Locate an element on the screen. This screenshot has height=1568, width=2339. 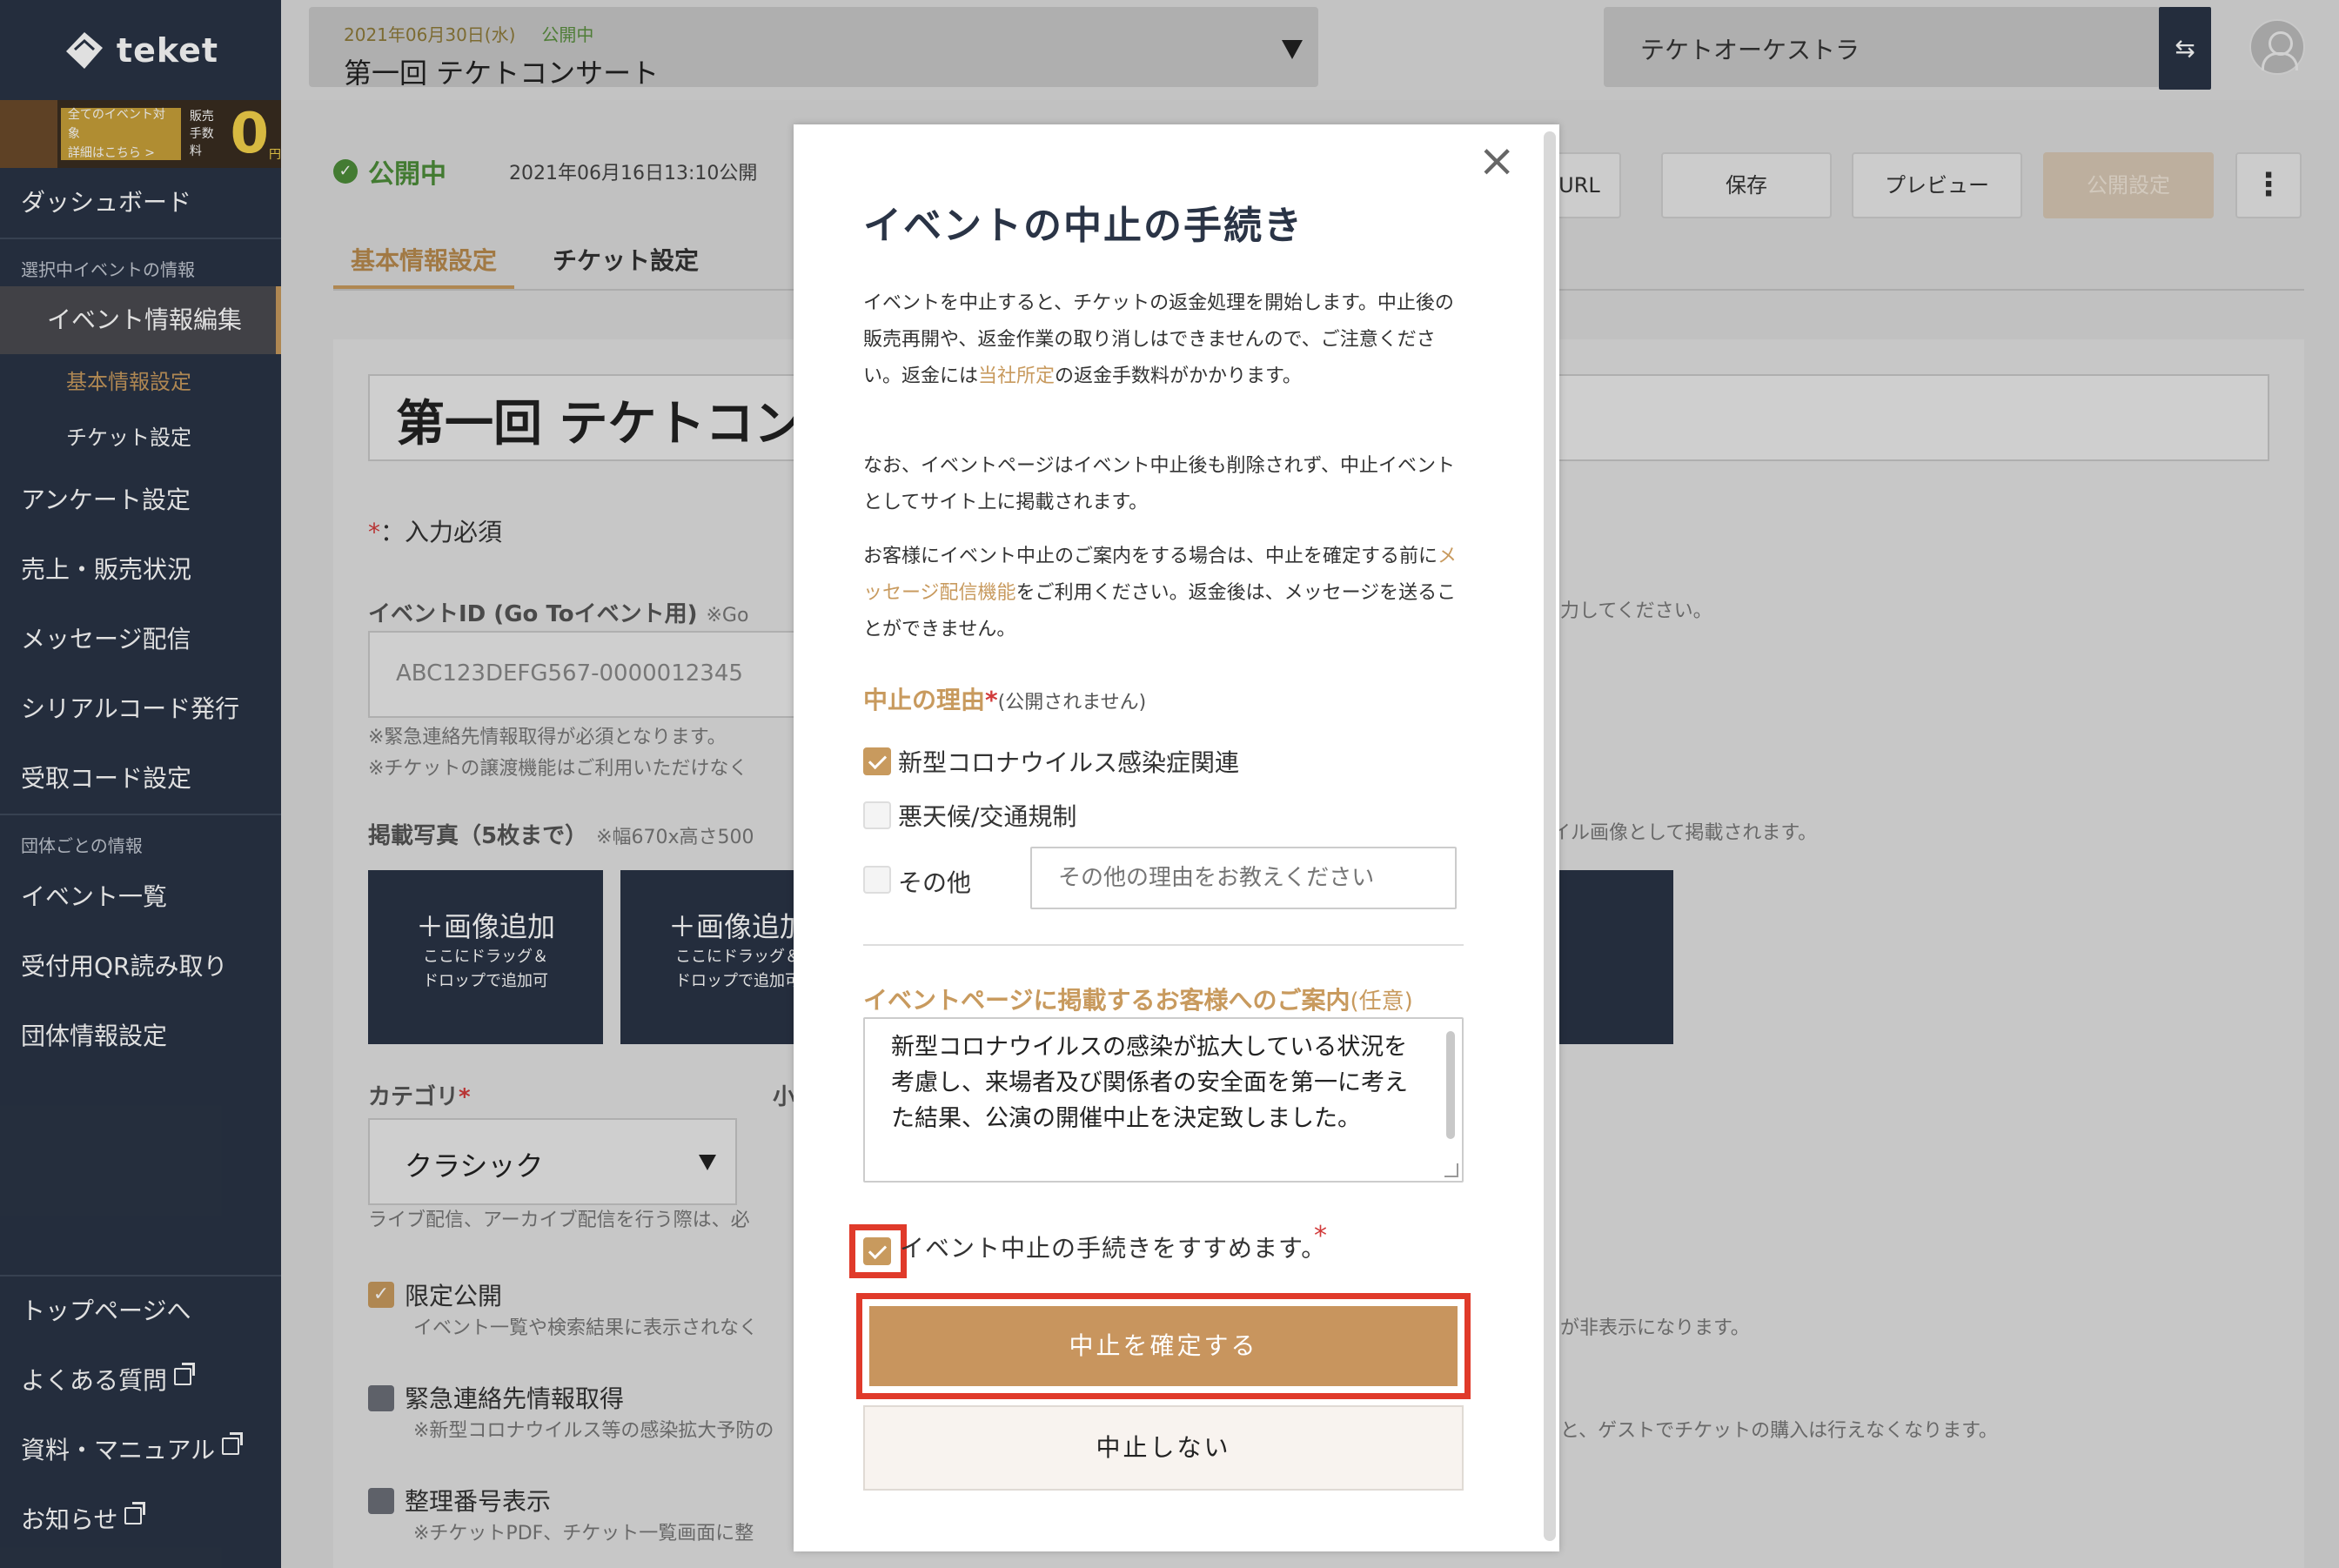
reason-subtitle: (公開されません) is located at coordinates (1072, 703).